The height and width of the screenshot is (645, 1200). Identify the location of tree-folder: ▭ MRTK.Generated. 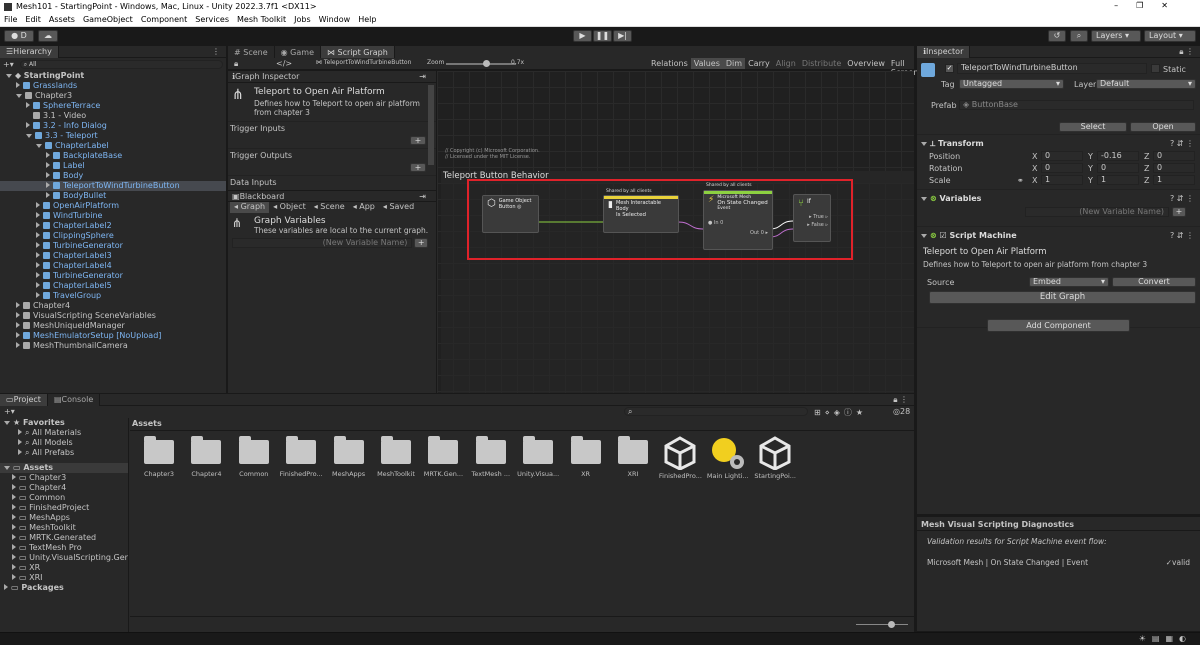
(64, 538).